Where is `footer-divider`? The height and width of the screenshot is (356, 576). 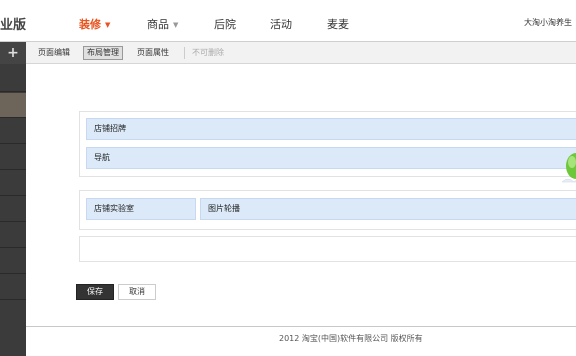 footer-divider is located at coordinates (301, 326).